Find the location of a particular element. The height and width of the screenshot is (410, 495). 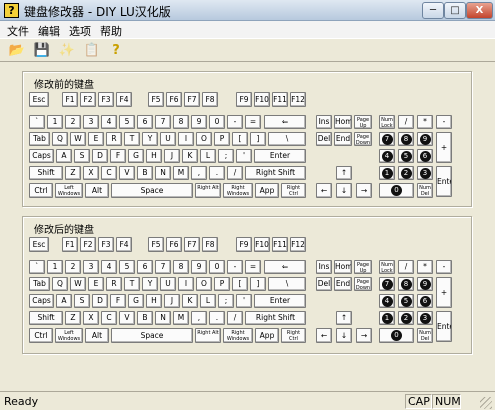

before-key-73: Right Ctrl is located at coordinates (293, 190).